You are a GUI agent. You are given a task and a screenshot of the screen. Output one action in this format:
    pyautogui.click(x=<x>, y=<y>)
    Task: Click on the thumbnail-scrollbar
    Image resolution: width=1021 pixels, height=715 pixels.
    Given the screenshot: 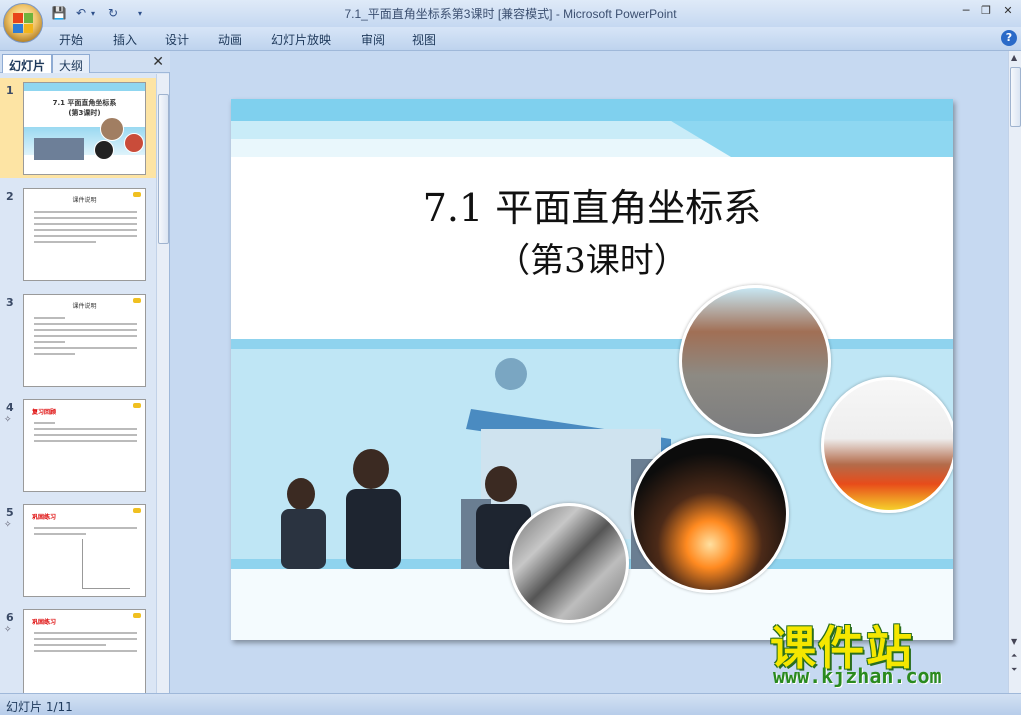 What is the action you would take?
    pyautogui.click(x=162, y=383)
    